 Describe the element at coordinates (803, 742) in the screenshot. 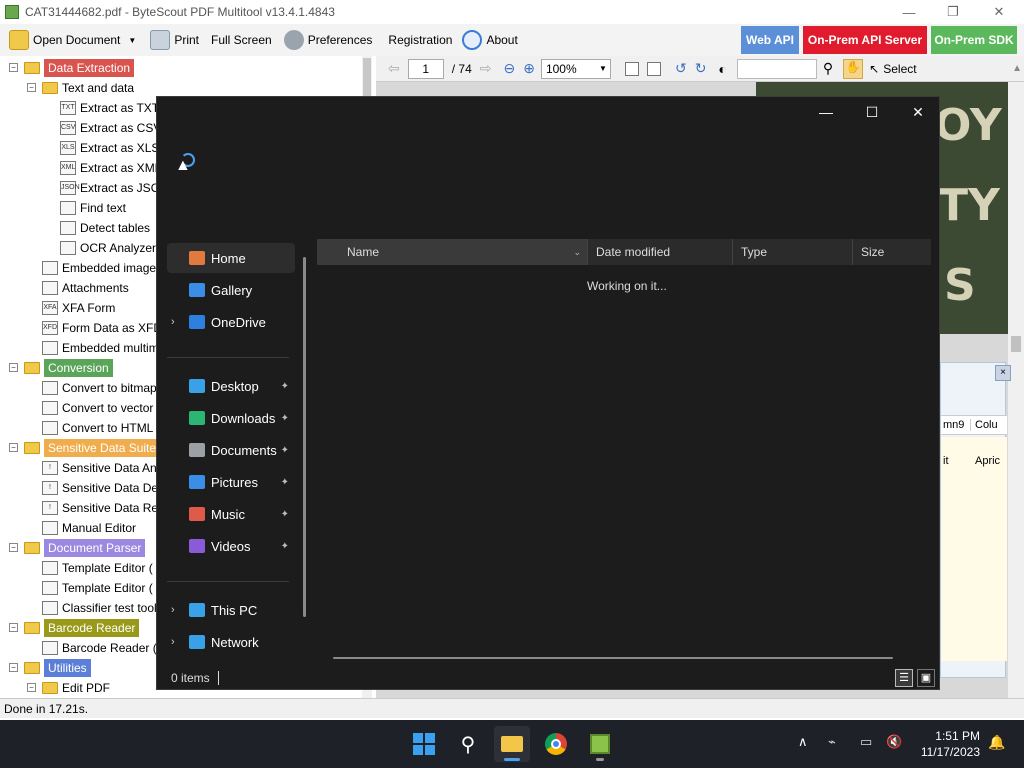

I see `tray-chevron-icon: ∧` at that location.